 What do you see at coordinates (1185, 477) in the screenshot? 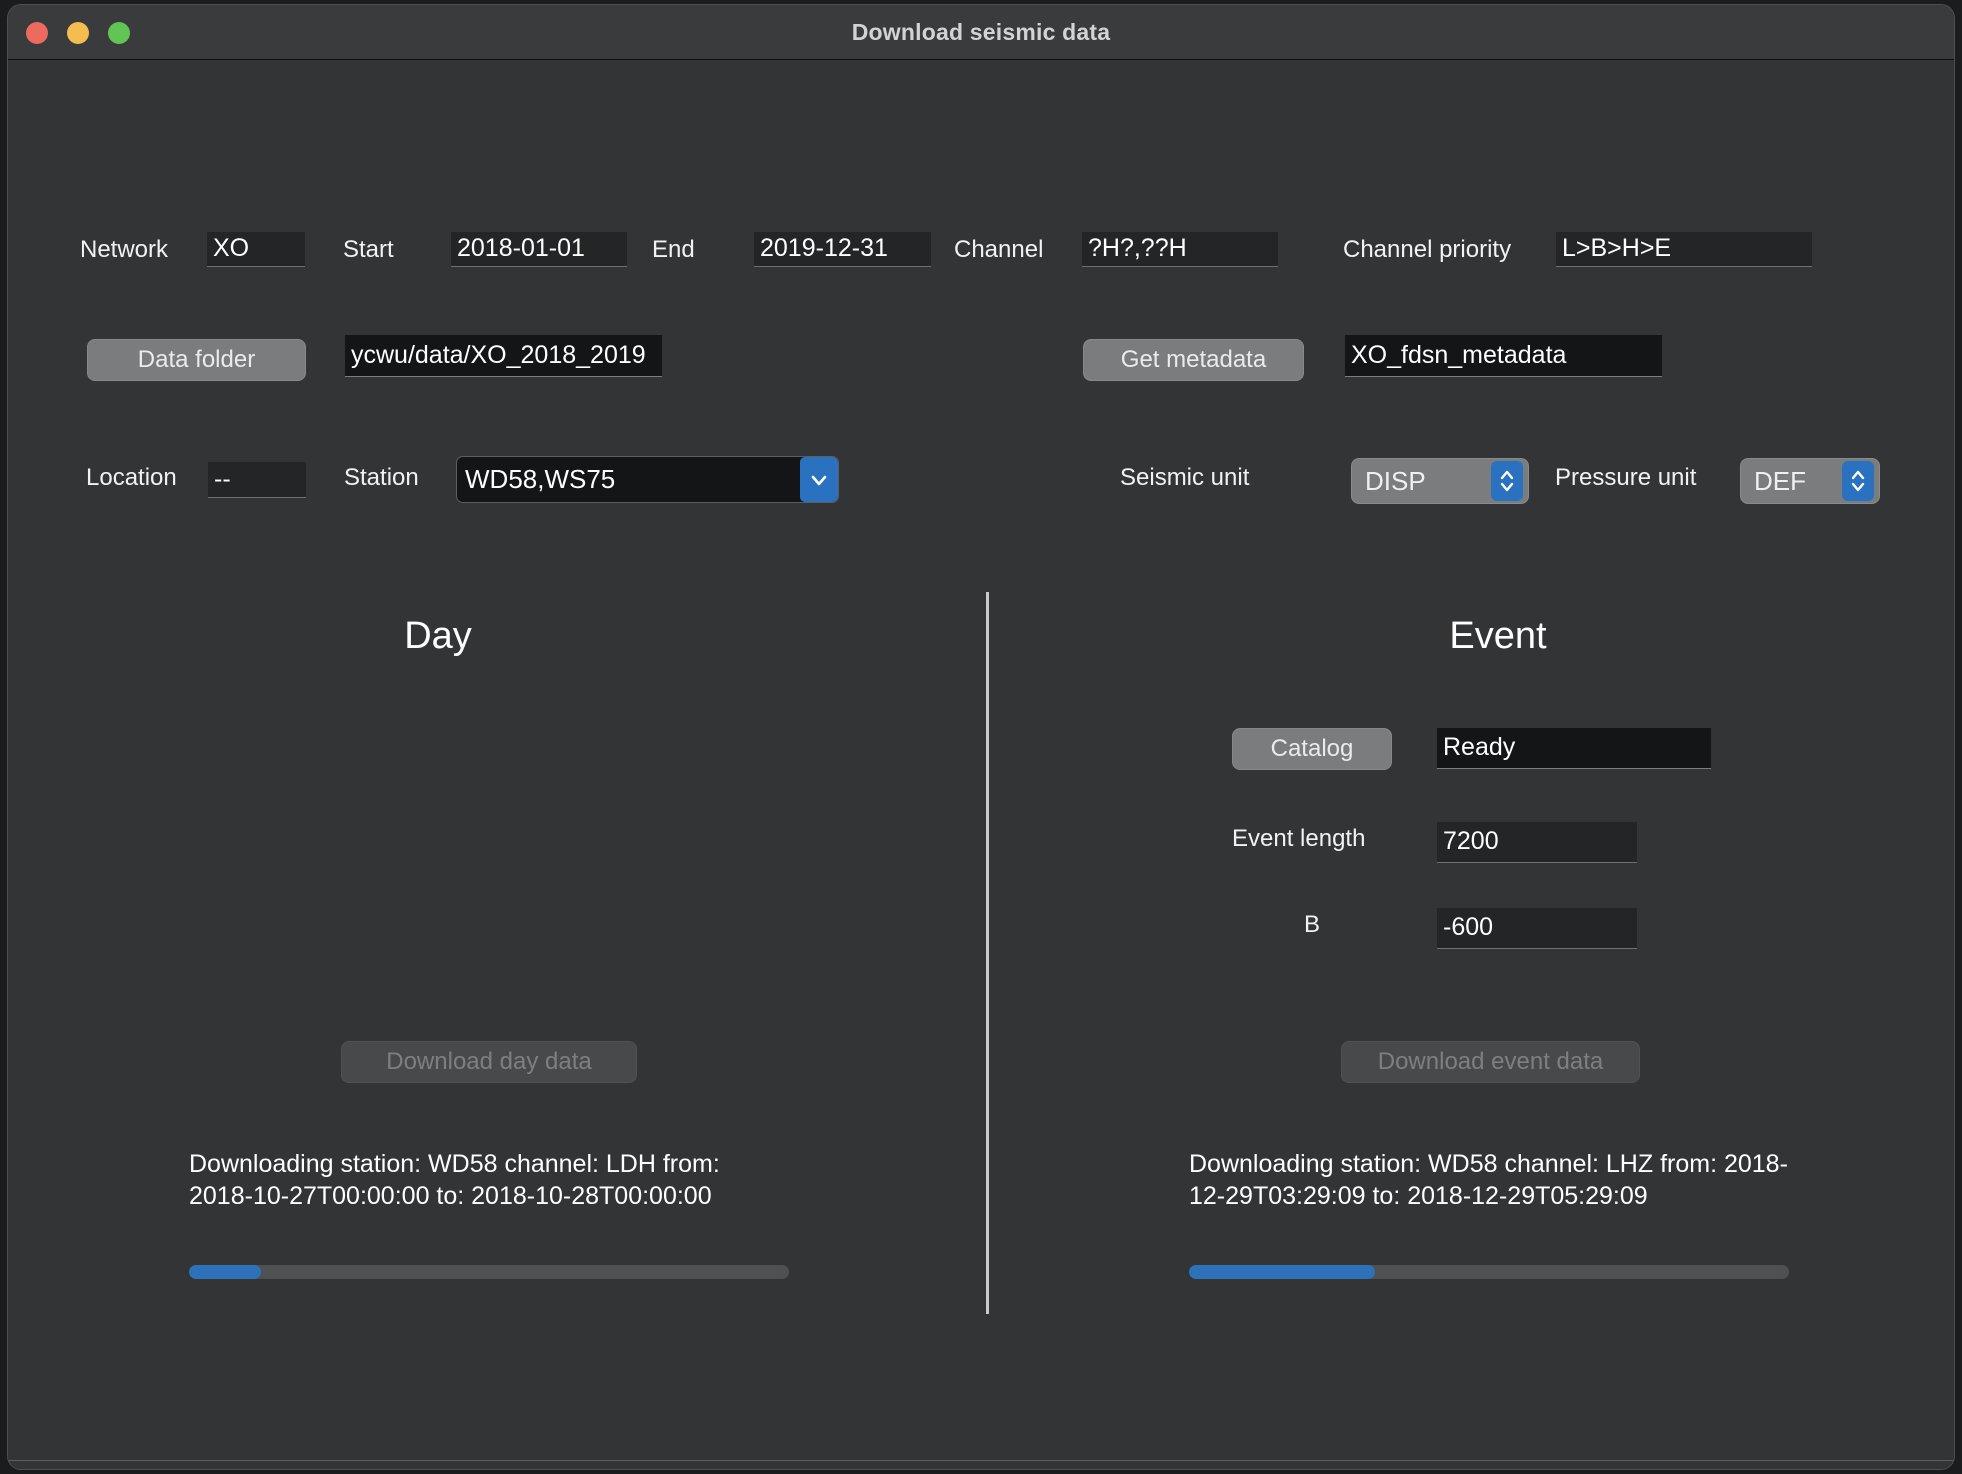
I see `seismic-unit-label: Seismic unit` at bounding box center [1185, 477].